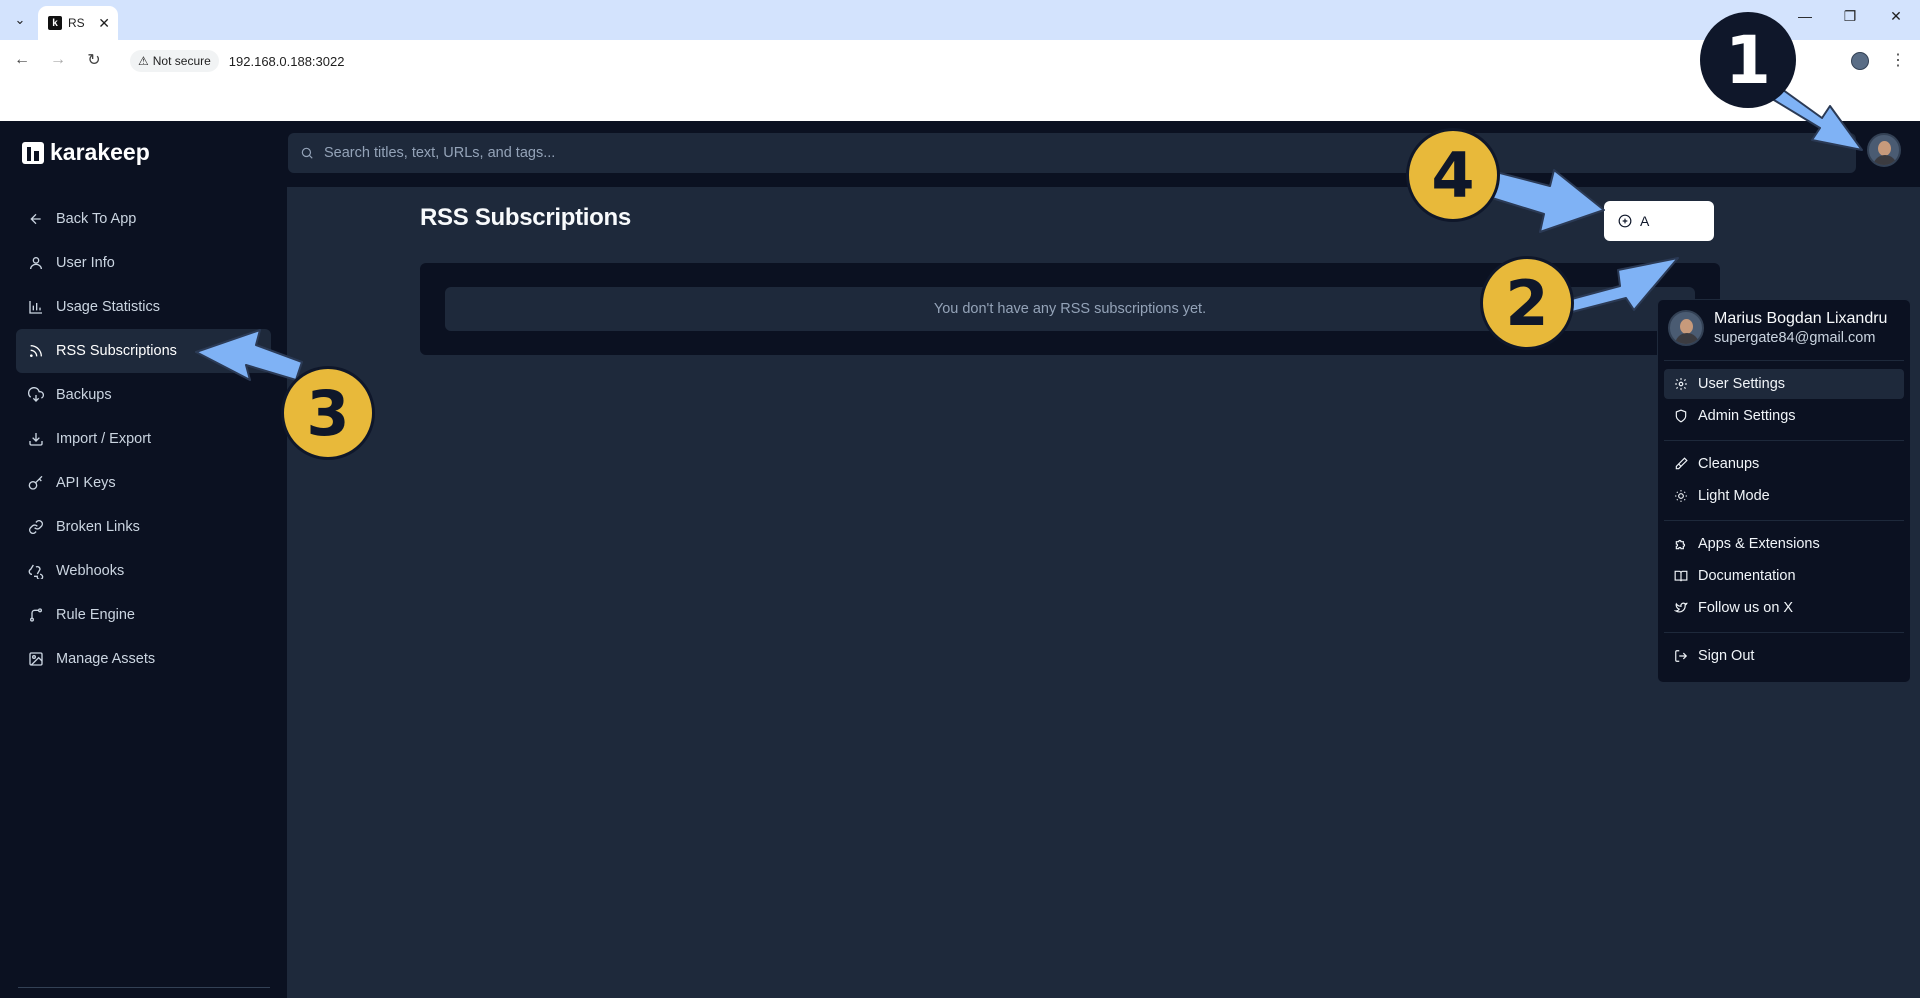  I want to click on sidebar-item-user-info: User Info, so click(143, 263).